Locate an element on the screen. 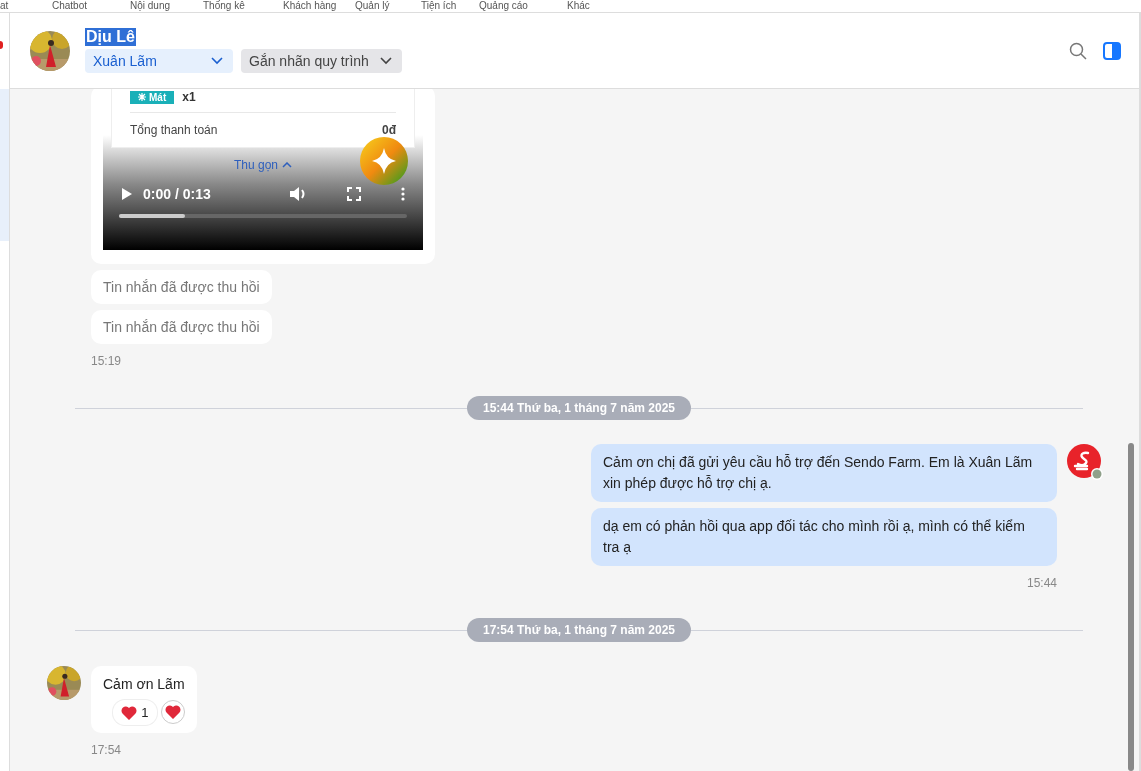  nav-item: at is located at coordinates (26, 6).